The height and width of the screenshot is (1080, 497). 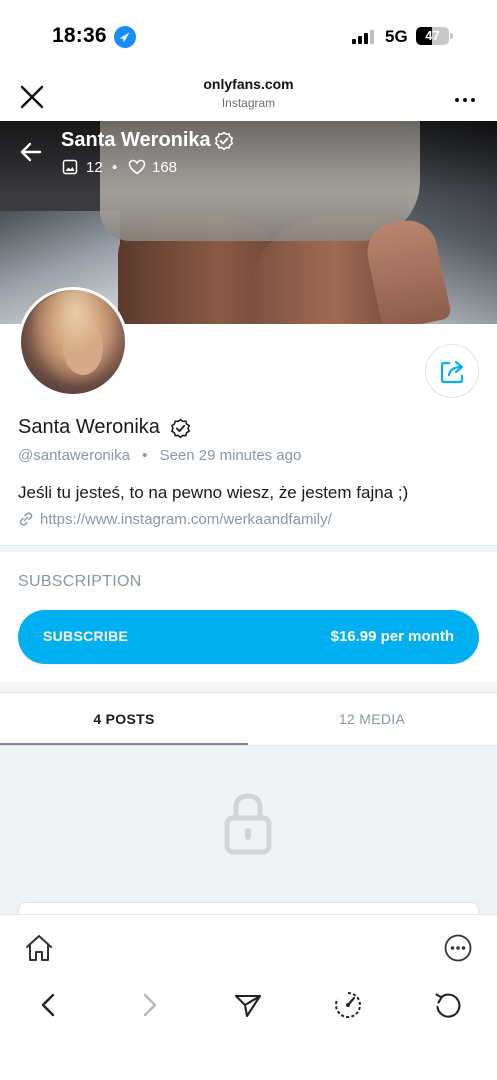 I want to click on reload-button, so click(x=448, y=1005).